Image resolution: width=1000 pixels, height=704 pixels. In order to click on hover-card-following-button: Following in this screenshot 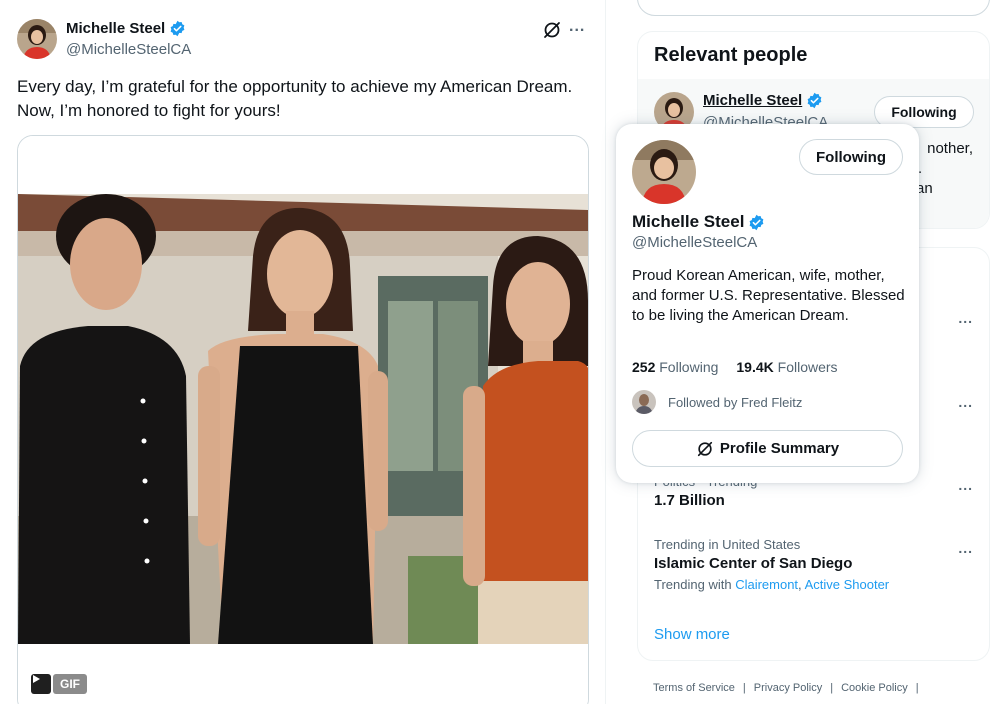, I will do `click(851, 157)`.